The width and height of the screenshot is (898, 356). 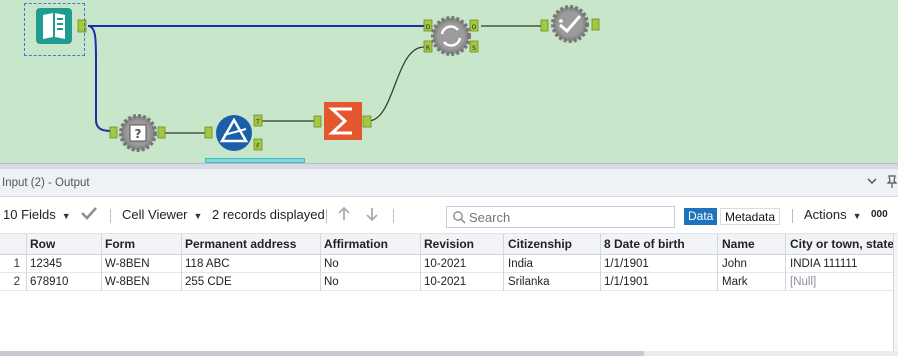 What do you see at coordinates (240, 244) in the screenshot?
I see `column-header-permanent-address: Permanent address` at bounding box center [240, 244].